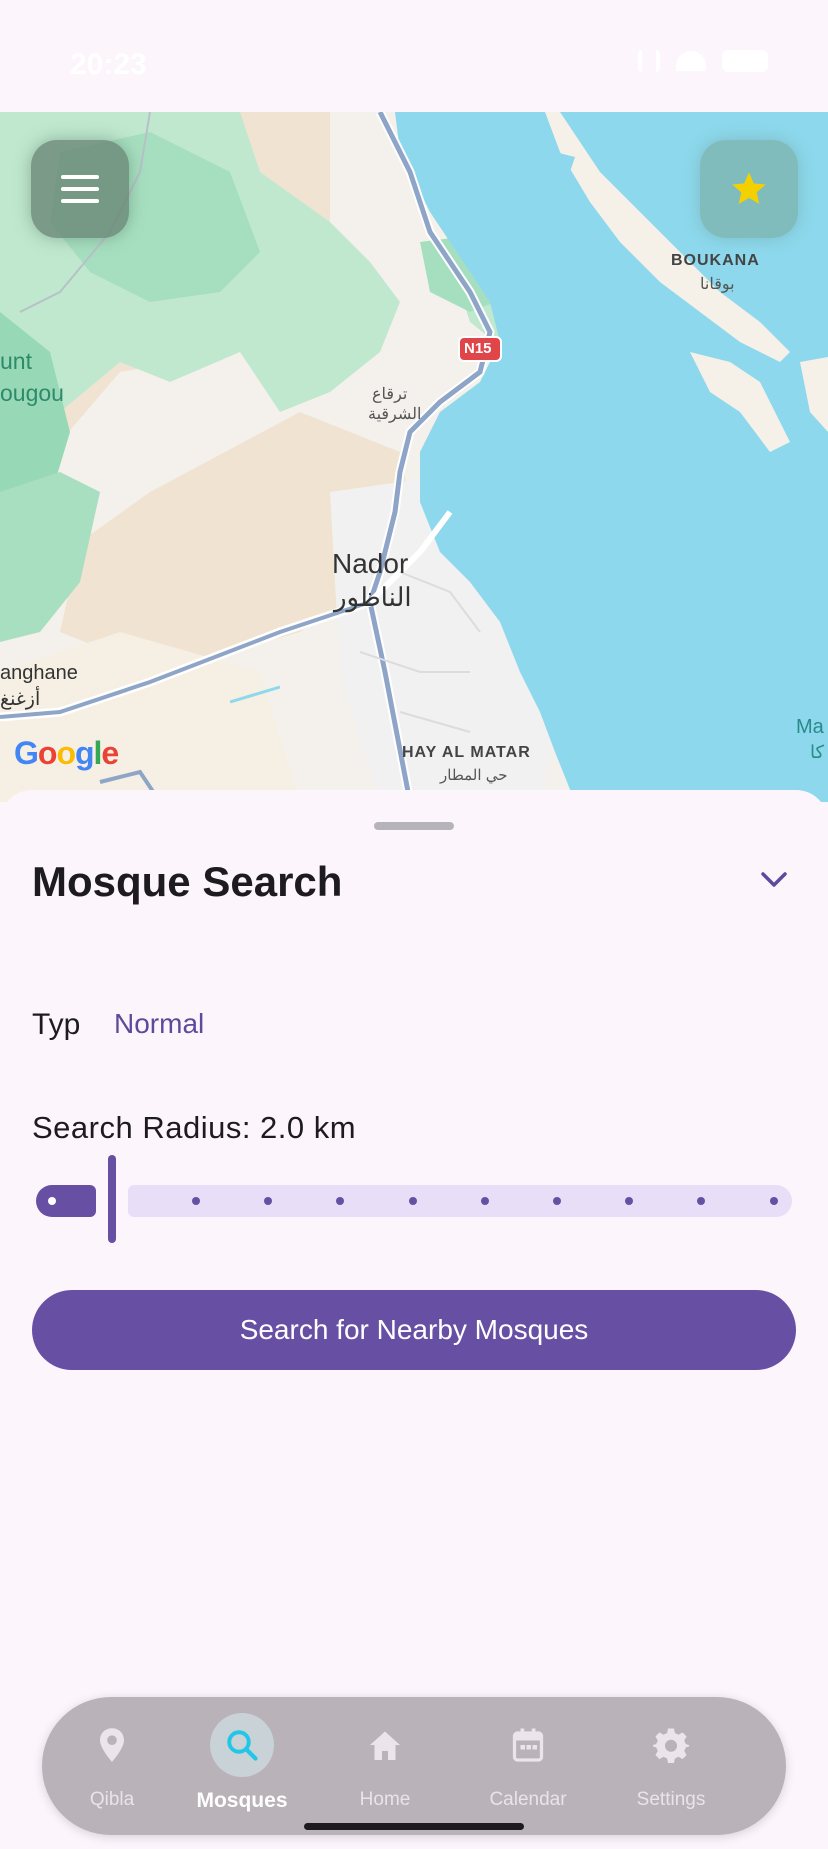  What do you see at coordinates (414, 1826) in the screenshot?
I see `home-indicator` at bounding box center [414, 1826].